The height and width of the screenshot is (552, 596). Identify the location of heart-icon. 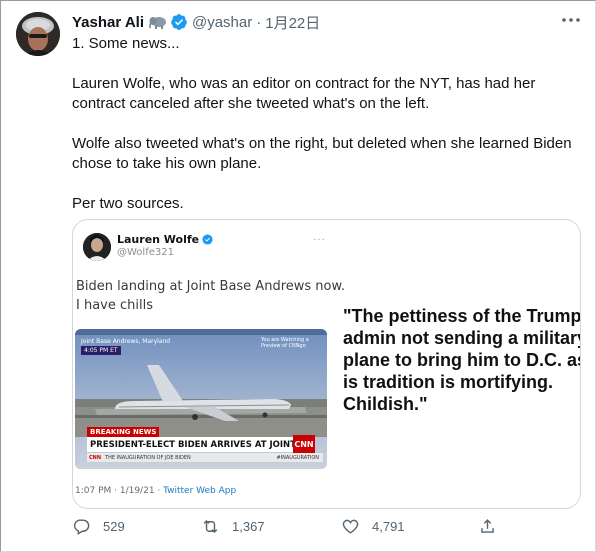
(350, 526).